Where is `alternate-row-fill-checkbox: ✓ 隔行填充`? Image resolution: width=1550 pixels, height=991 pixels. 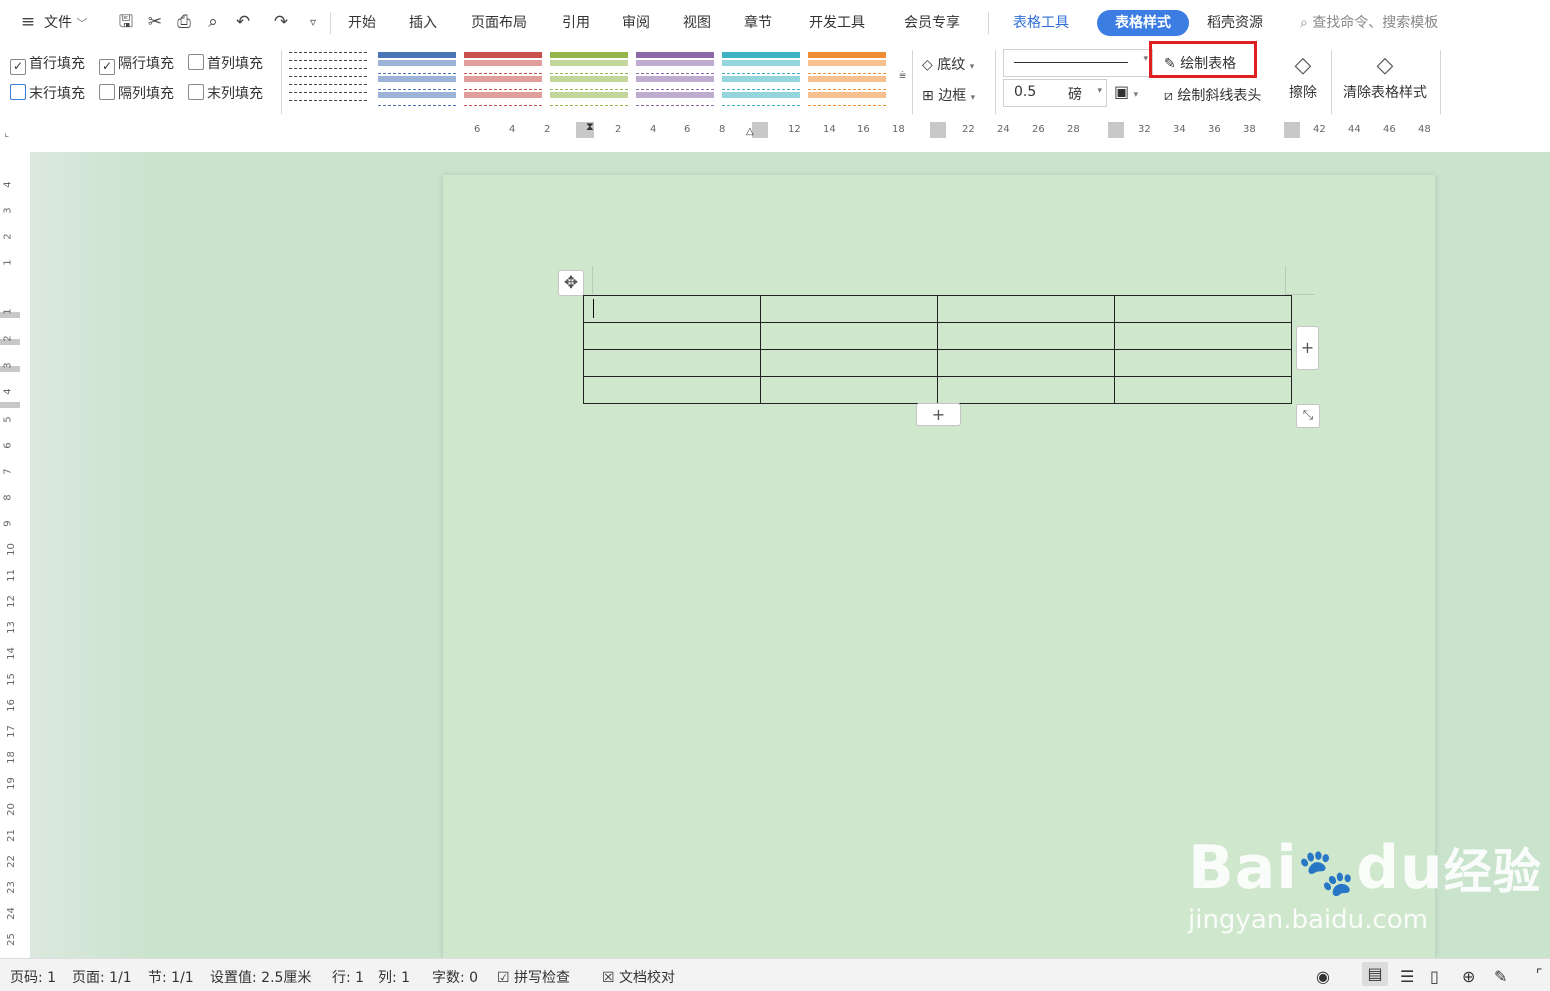 alternate-row-fill-checkbox: ✓ 隔行填充 is located at coordinates (136, 64).